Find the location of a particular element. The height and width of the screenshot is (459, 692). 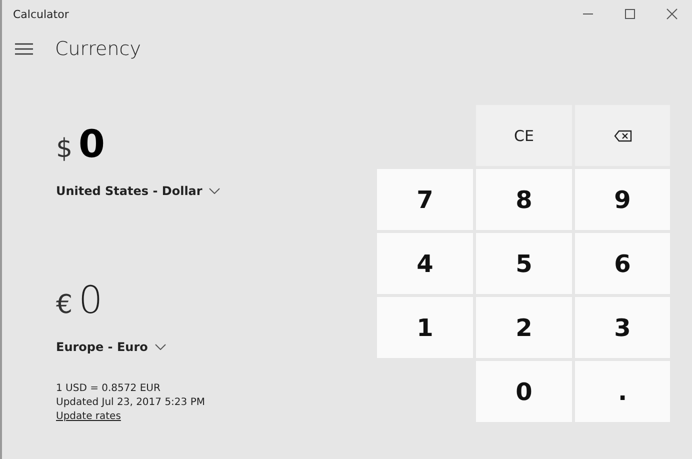

digit-key: 4 is located at coordinates (425, 263).